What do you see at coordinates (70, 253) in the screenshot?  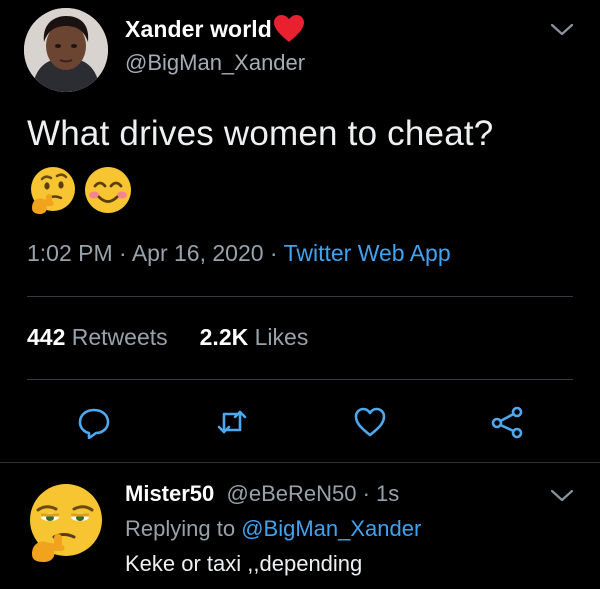 I see `tweet-time: 1:02 PM` at bounding box center [70, 253].